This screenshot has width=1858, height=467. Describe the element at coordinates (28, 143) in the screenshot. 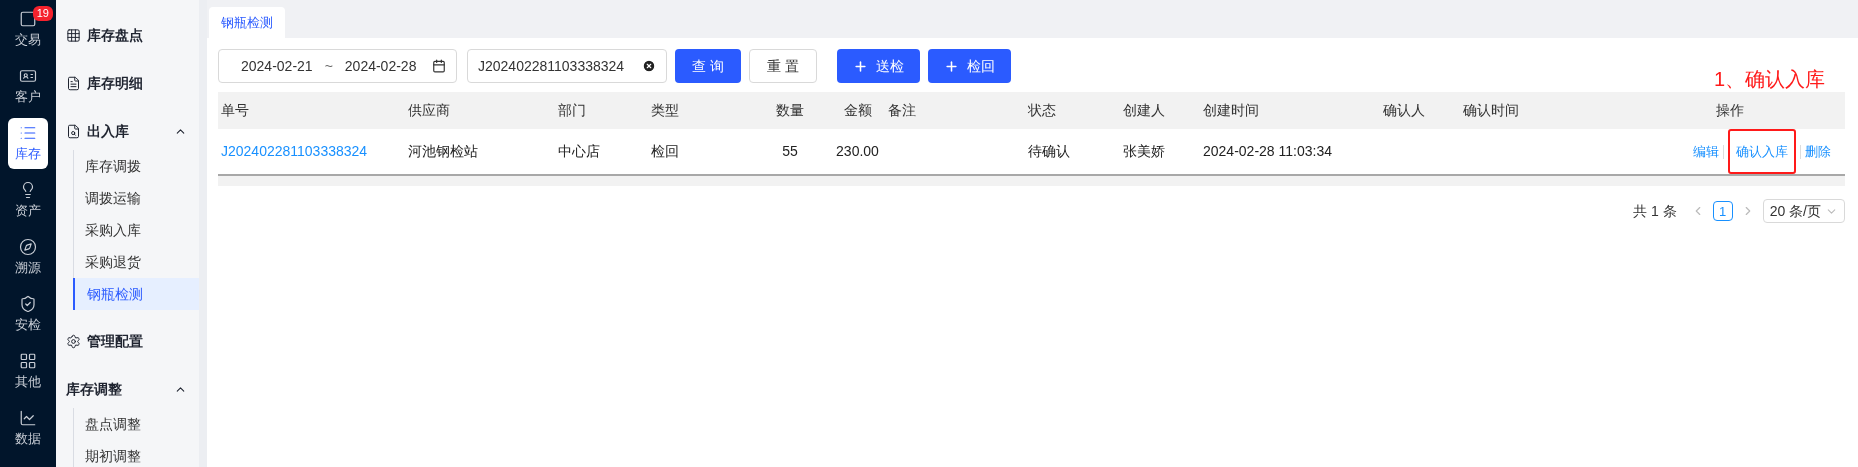

I see `nav-item: 库存` at that location.